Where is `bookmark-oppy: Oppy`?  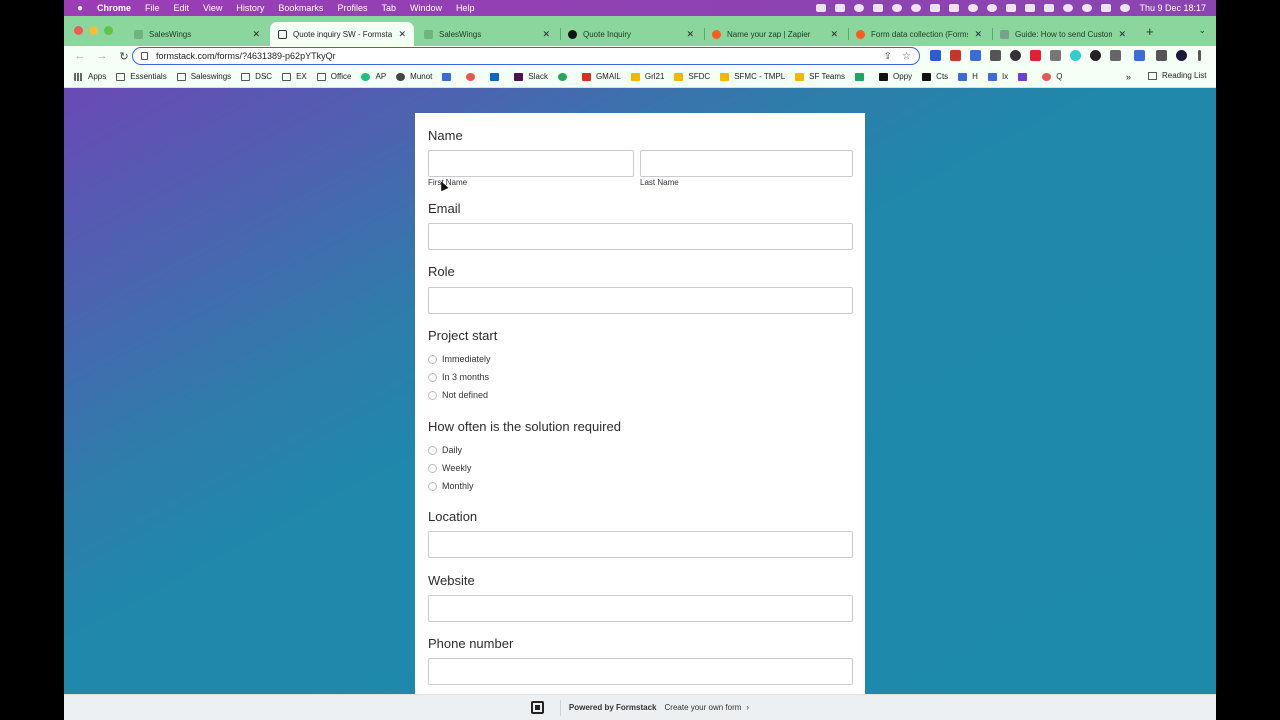 bookmark-oppy: Oppy is located at coordinates (895, 76).